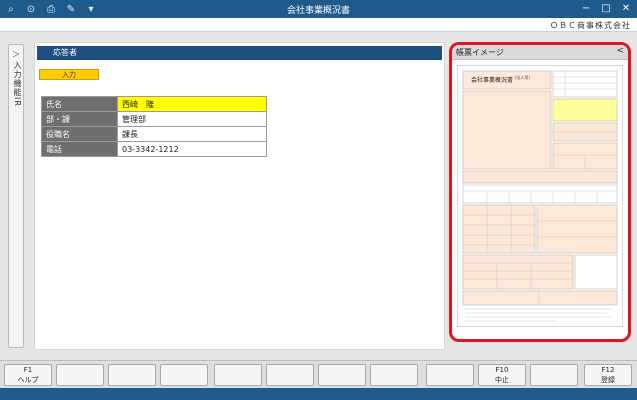 The width and height of the screenshot is (637, 400). What do you see at coordinates (626, 8) in the screenshot?
I see `close-button: ✕` at bounding box center [626, 8].